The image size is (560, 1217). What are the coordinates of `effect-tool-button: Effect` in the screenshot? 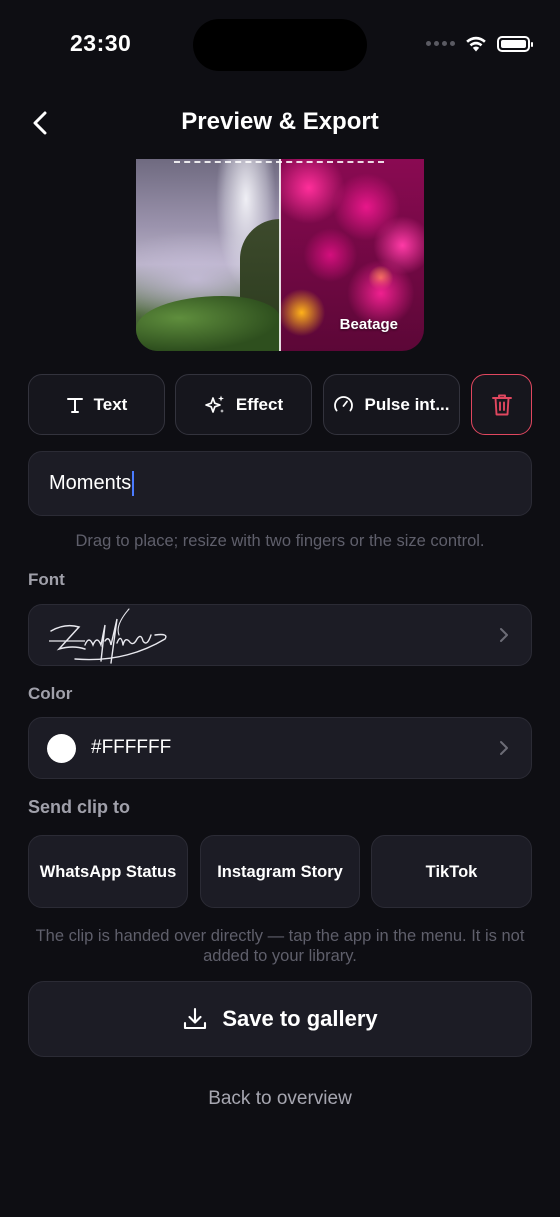 It's located at (243, 404).